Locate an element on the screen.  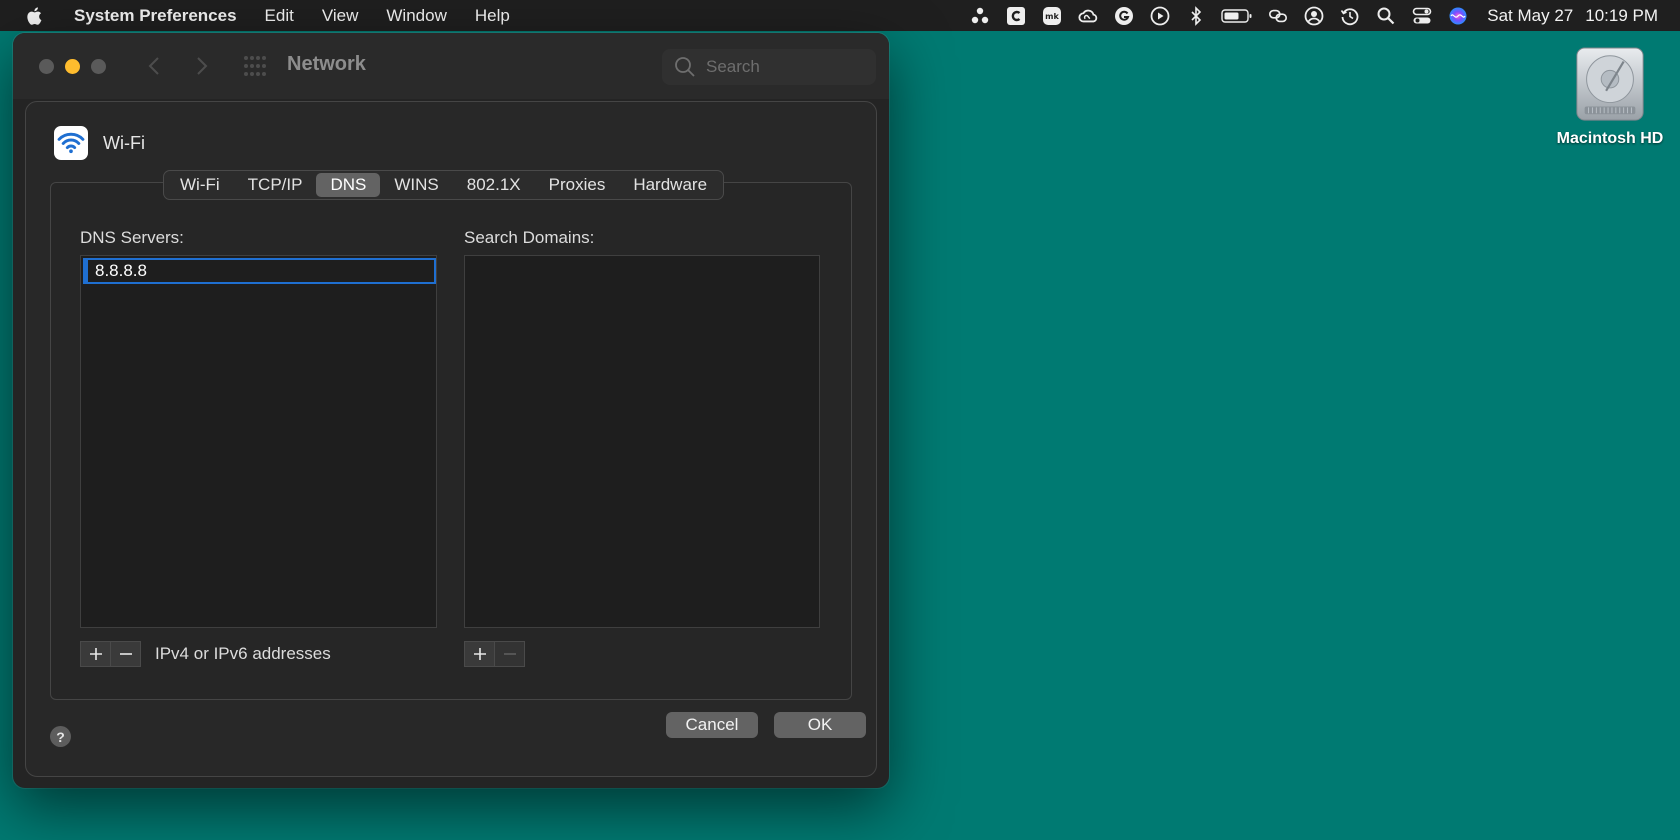
forward-button is located at coordinates (202, 66).